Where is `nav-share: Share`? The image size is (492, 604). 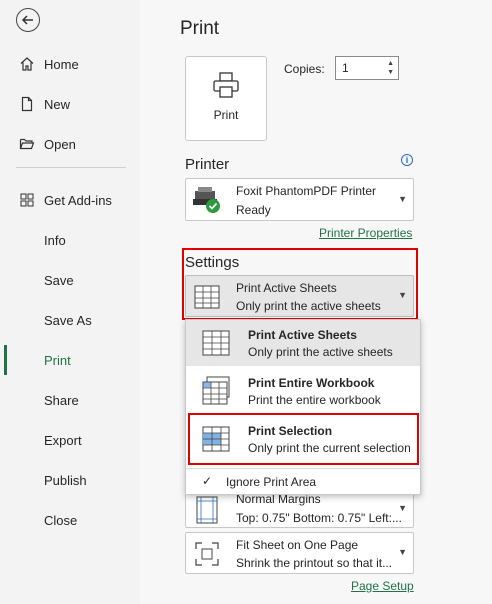 nav-share: Share is located at coordinates (70, 400).